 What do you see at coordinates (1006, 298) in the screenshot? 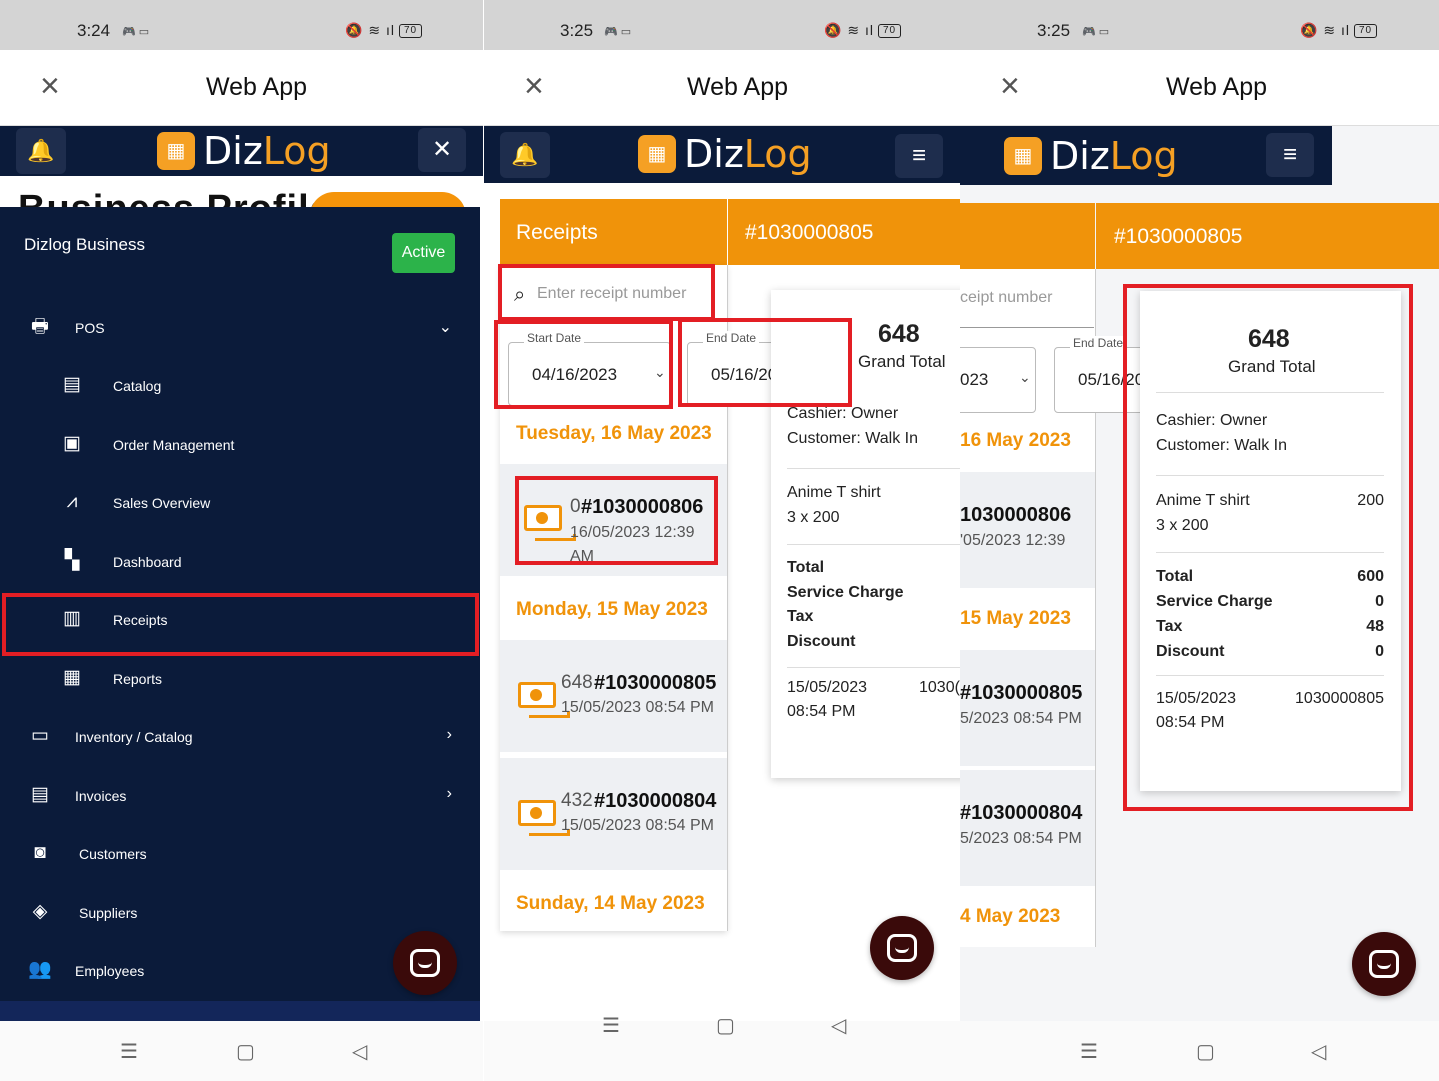
I see `search-input: ceipt number` at bounding box center [1006, 298].